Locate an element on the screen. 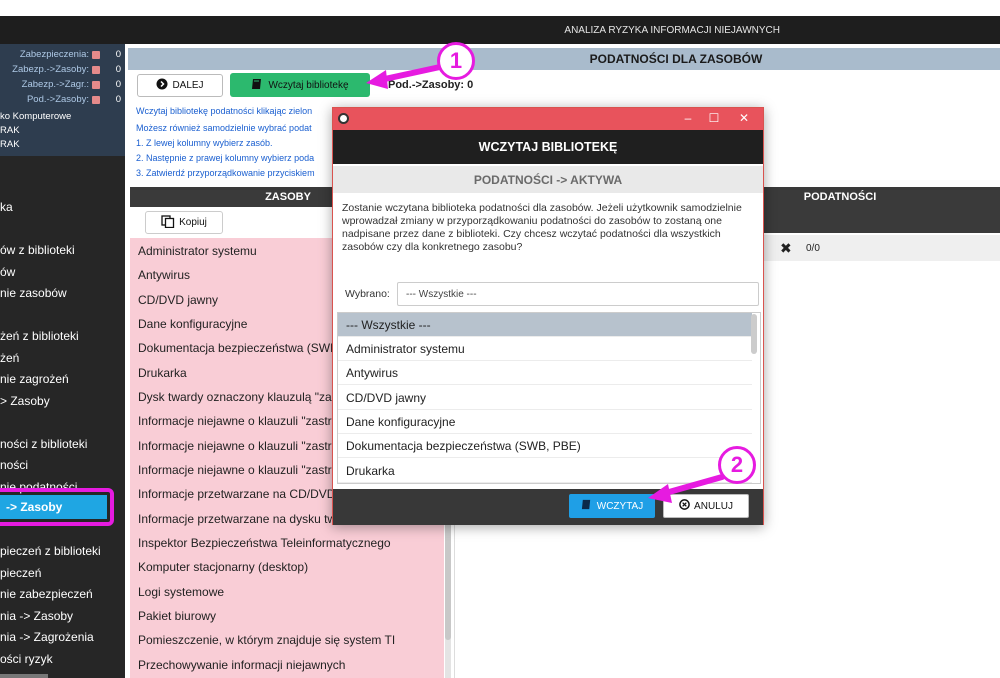 The width and height of the screenshot is (1000, 678). annotation-callout-2: 2 is located at coordinates (737, 465).